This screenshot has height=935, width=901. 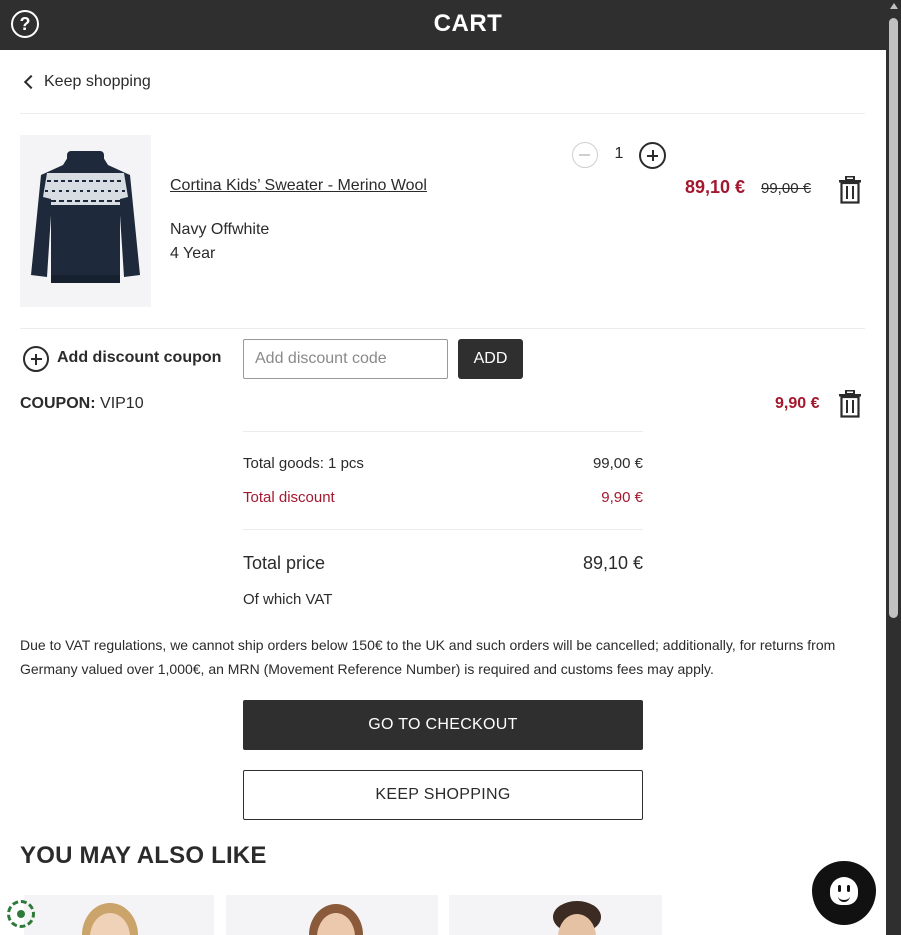 I want to click on chat-face-icon, so click(x=844, y=891).